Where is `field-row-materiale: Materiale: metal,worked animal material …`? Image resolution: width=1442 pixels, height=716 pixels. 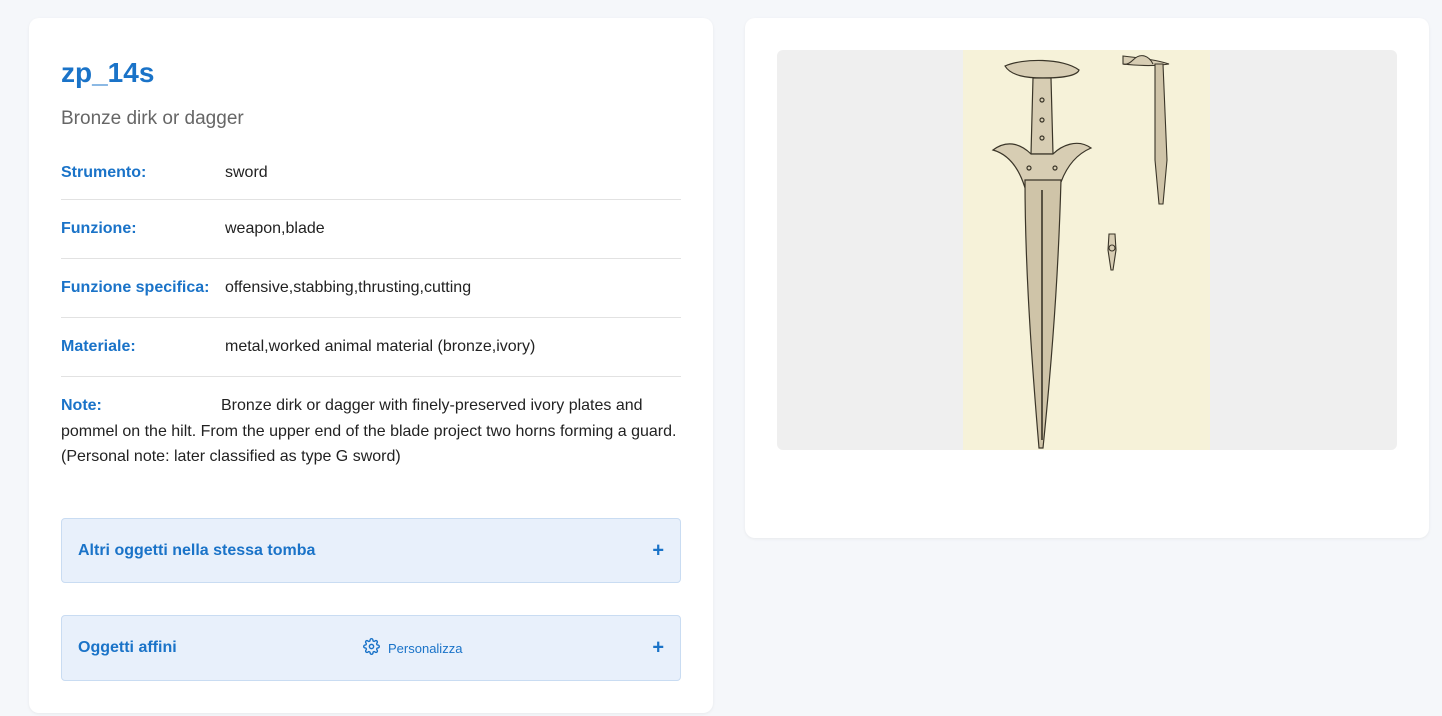
field-row-materiale: Materiale: metal,worked animal material … is located at coordinates (371, 347).